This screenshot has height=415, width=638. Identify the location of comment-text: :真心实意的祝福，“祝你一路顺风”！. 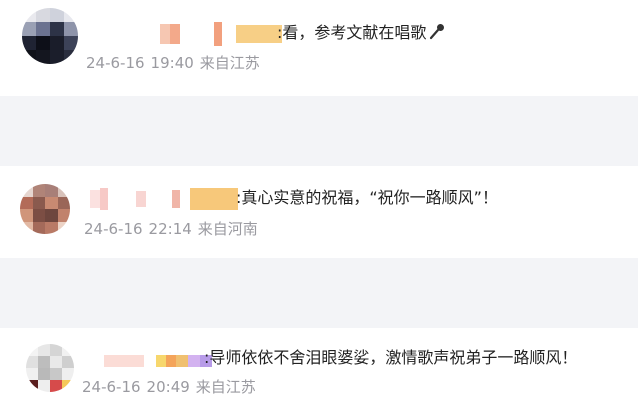
(367, 198).